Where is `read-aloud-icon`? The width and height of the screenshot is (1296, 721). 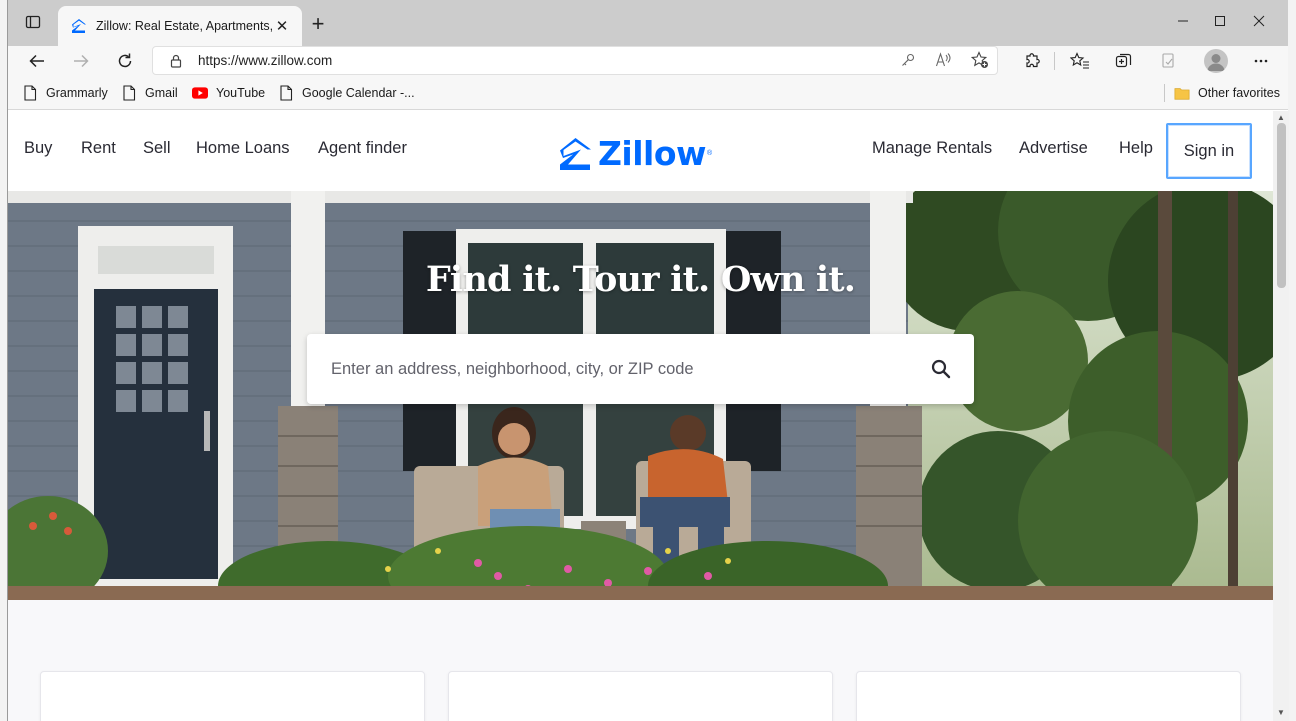
read-aloud-icon is located at coordinates (944, 60).